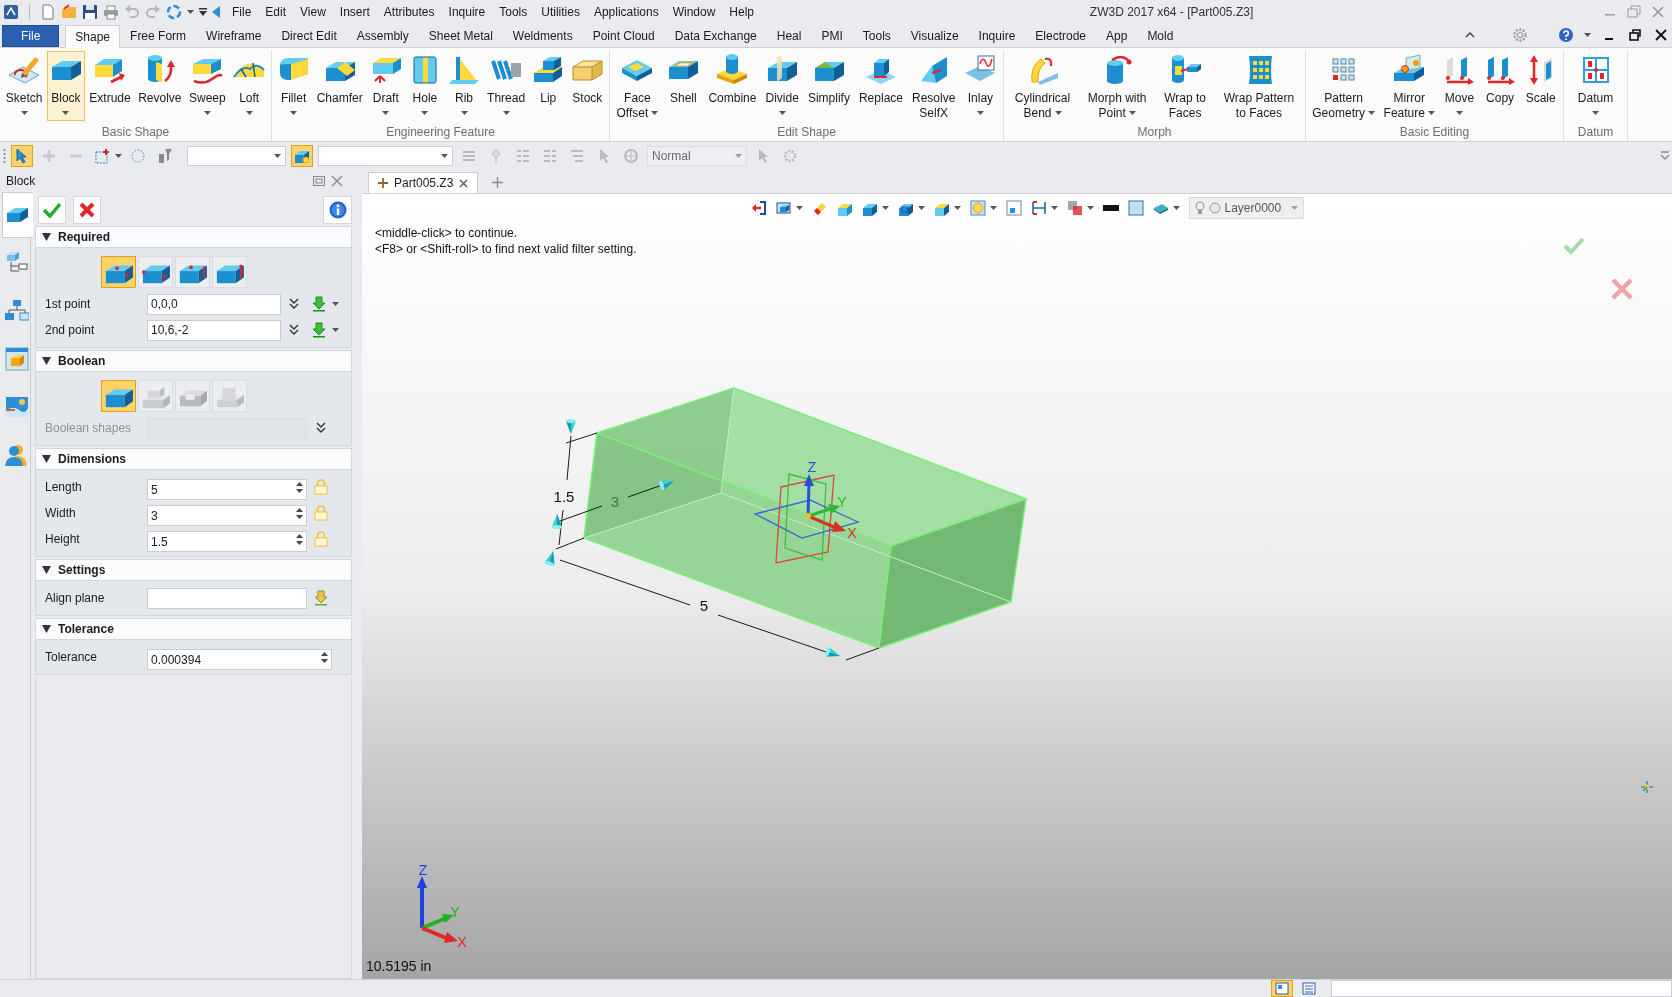  What do you see at coordinates (828, 86) in the screenshot?
I see `ribbon-button: Simplify` at bounding box center [828, 86].